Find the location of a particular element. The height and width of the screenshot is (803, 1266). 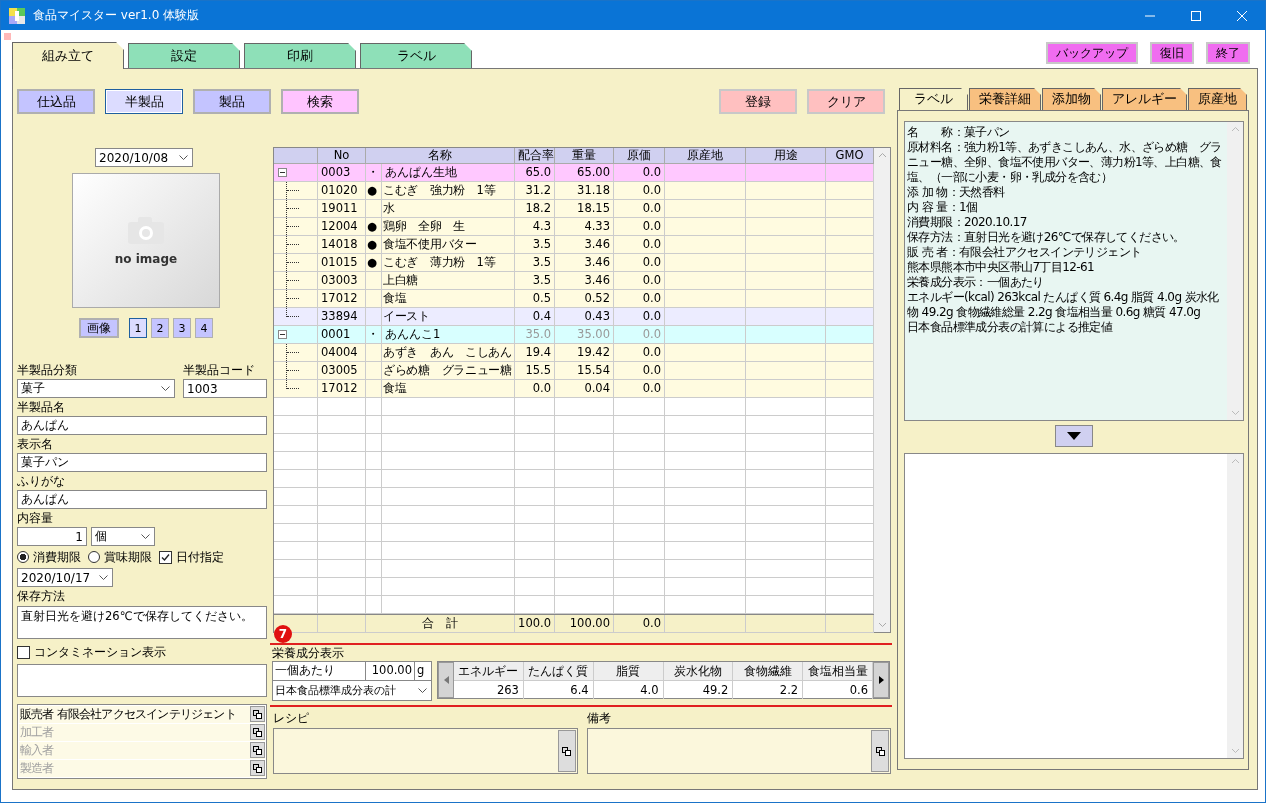

field-label: 内容量 is located at coordinates (35, 518).